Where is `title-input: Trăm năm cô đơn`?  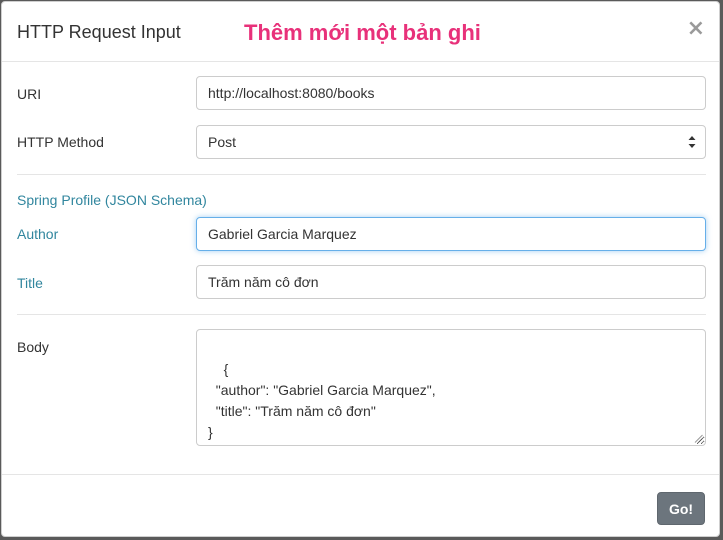
title-input: Trăm năm cô đơn is located at coordinates (451, 282).